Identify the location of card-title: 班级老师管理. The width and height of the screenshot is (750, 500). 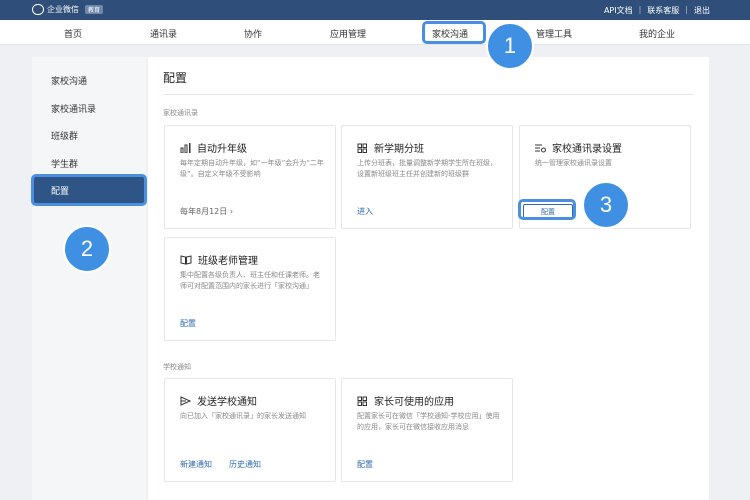
(228, 261).